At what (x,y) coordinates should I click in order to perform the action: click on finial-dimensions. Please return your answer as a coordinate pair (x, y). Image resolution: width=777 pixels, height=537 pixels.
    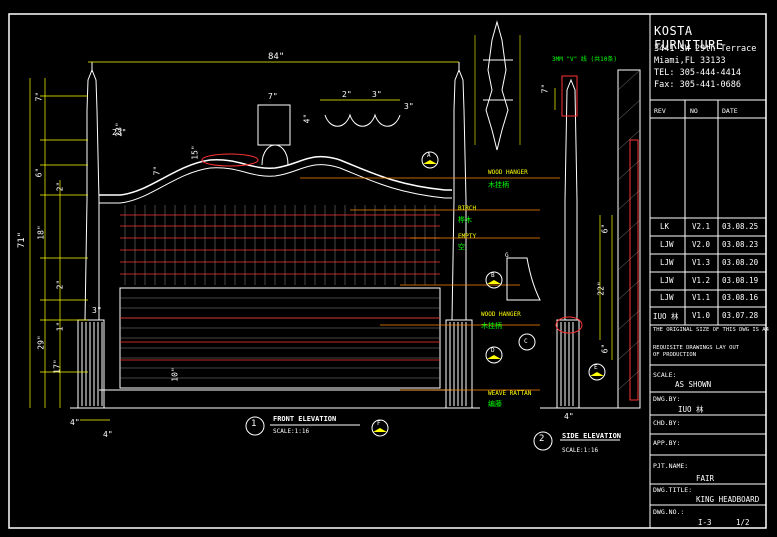
    Looking at the image, I should click on (497, 90).